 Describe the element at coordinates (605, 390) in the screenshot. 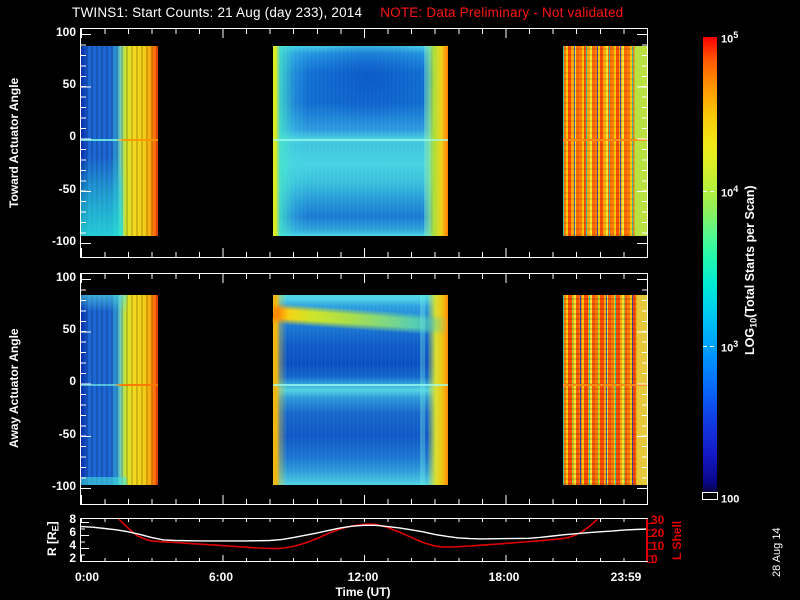

I see `away-segment-dusk` at that location.